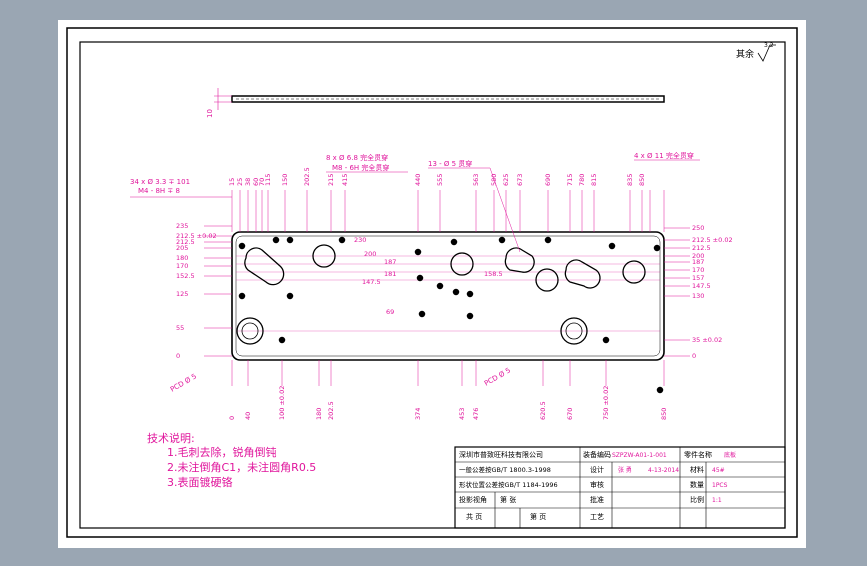  I want to click on dim-label: 780, so click(582, 180).